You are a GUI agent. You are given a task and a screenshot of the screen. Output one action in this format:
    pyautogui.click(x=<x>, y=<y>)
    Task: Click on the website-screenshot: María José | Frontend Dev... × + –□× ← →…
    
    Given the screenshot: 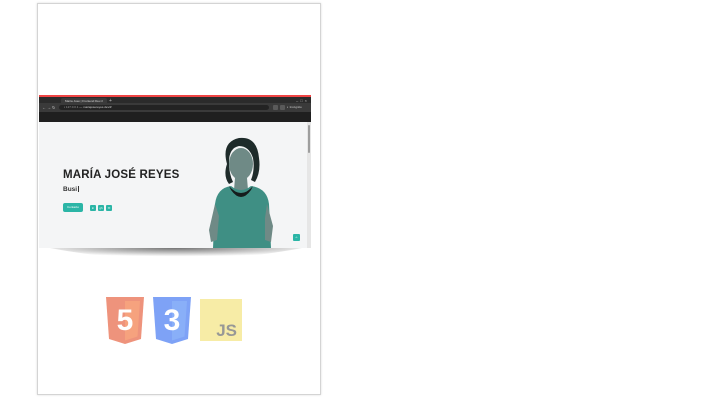 What is the action you would take?
    pyautogui.click(x=175, y=171)
    